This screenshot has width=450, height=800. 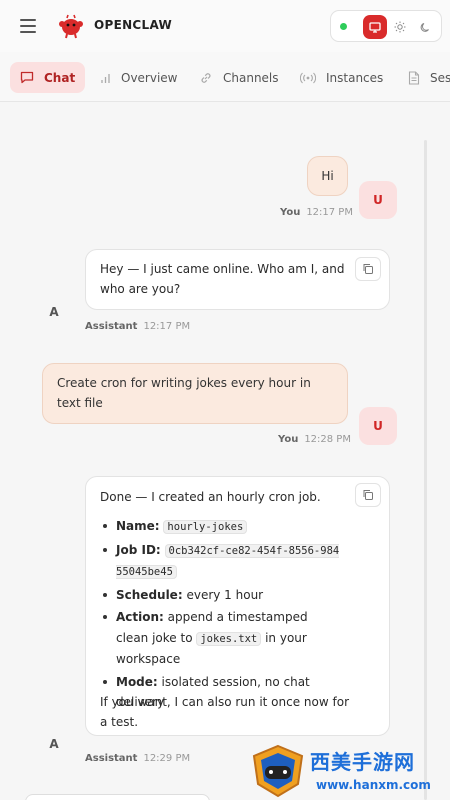 What do you see at coordinates (373, 785) in the screenshot?
I see `watermark-url: www.hanxm.com` at bounding box center [373, 785].